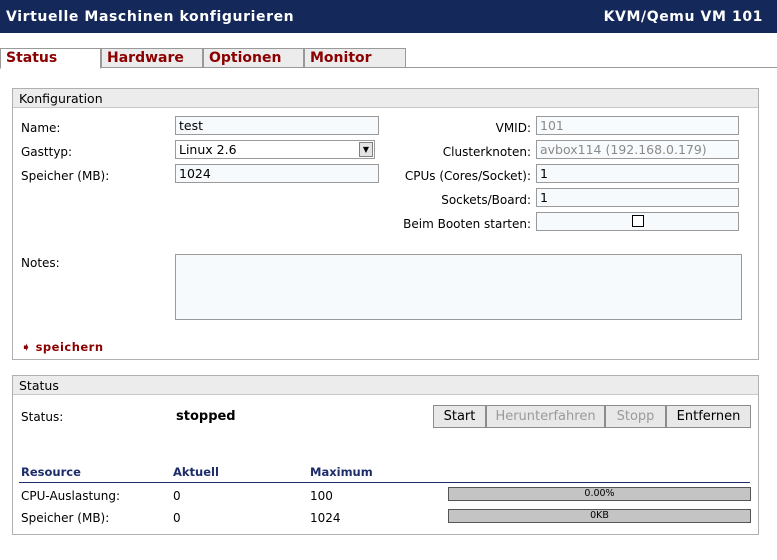 The image size is (777, 560). I want to click on cpus-label: CPUs (Cores/Socket):, so click(467, 176).